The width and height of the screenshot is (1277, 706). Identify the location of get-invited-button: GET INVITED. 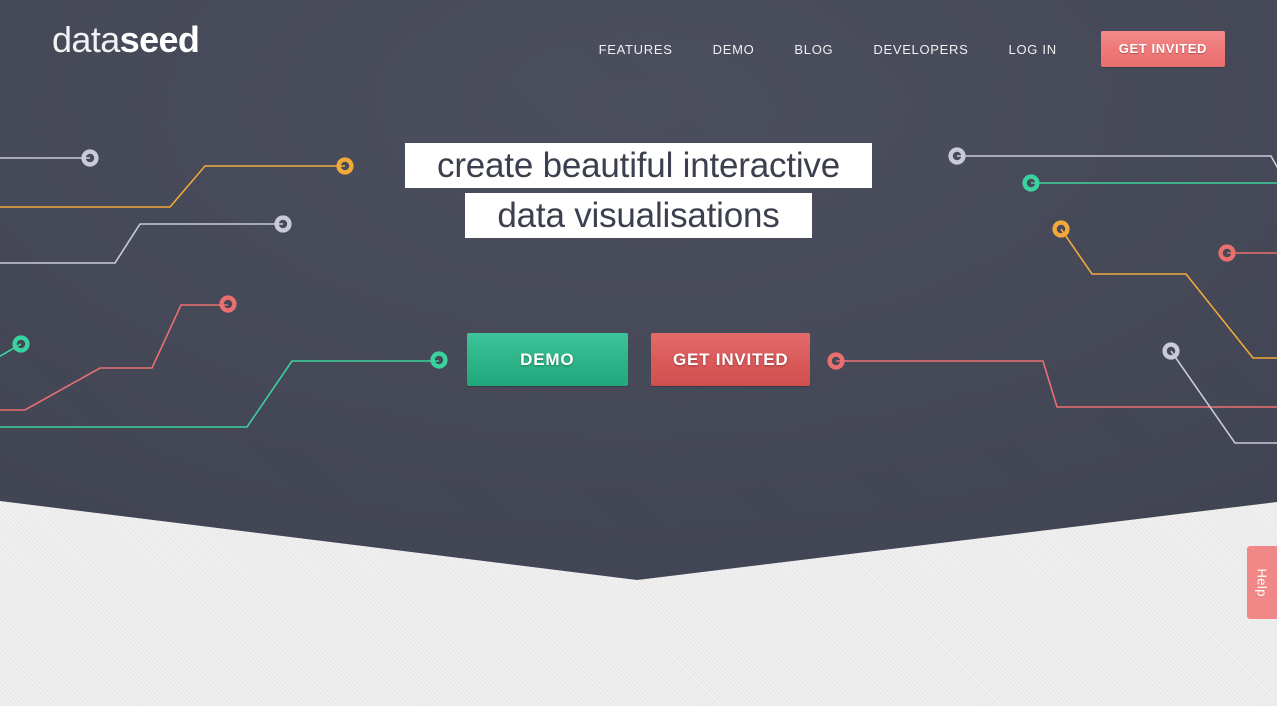
(731, 359).